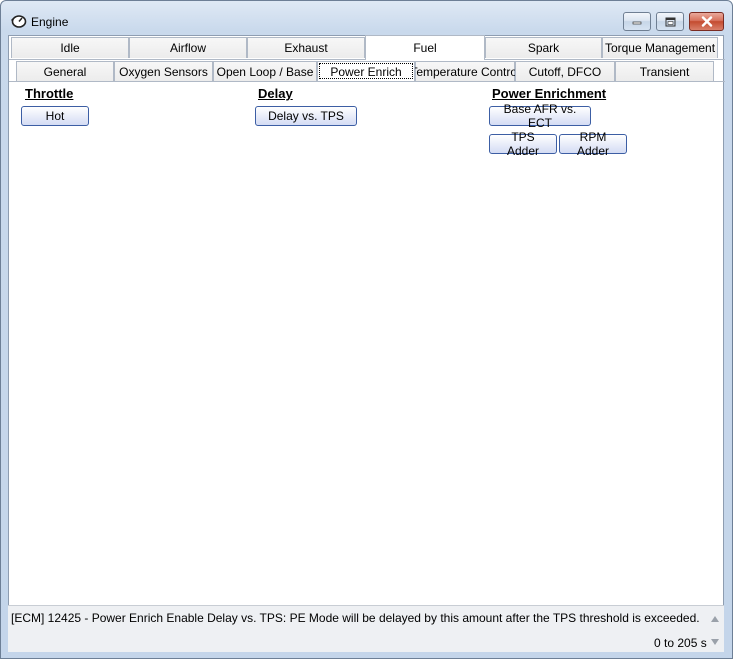 This screenshot has width=733, height=659. Describe the element at coordinates (664, 71) in the screenshot. I see `tab-transient: Transient` at that location.